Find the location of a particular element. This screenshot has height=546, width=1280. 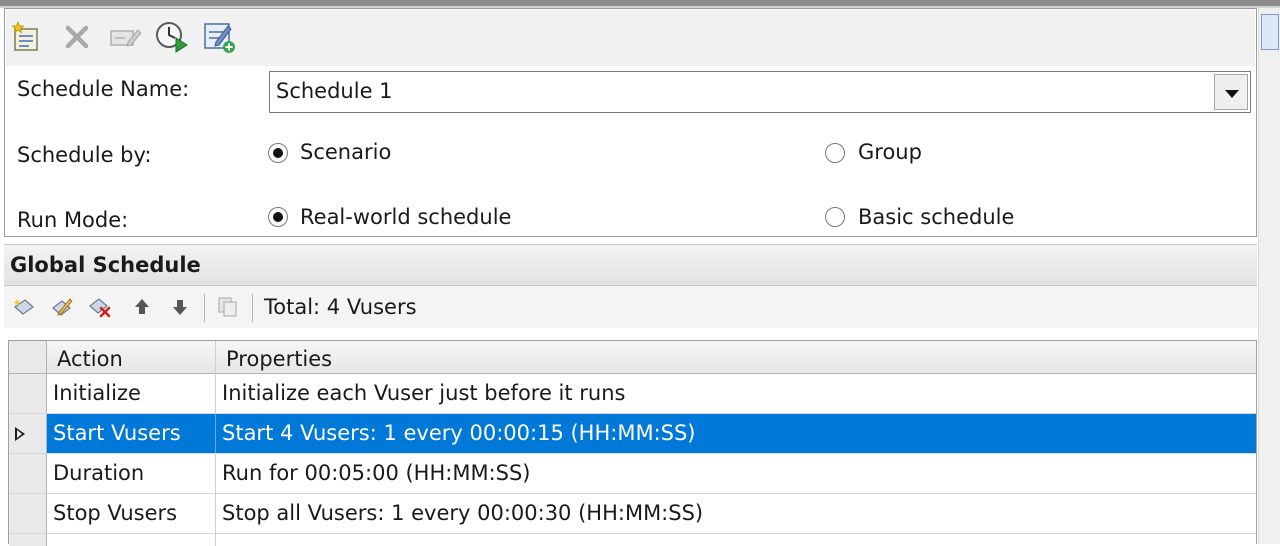

delete-icon is located at coordinates (77, 37).